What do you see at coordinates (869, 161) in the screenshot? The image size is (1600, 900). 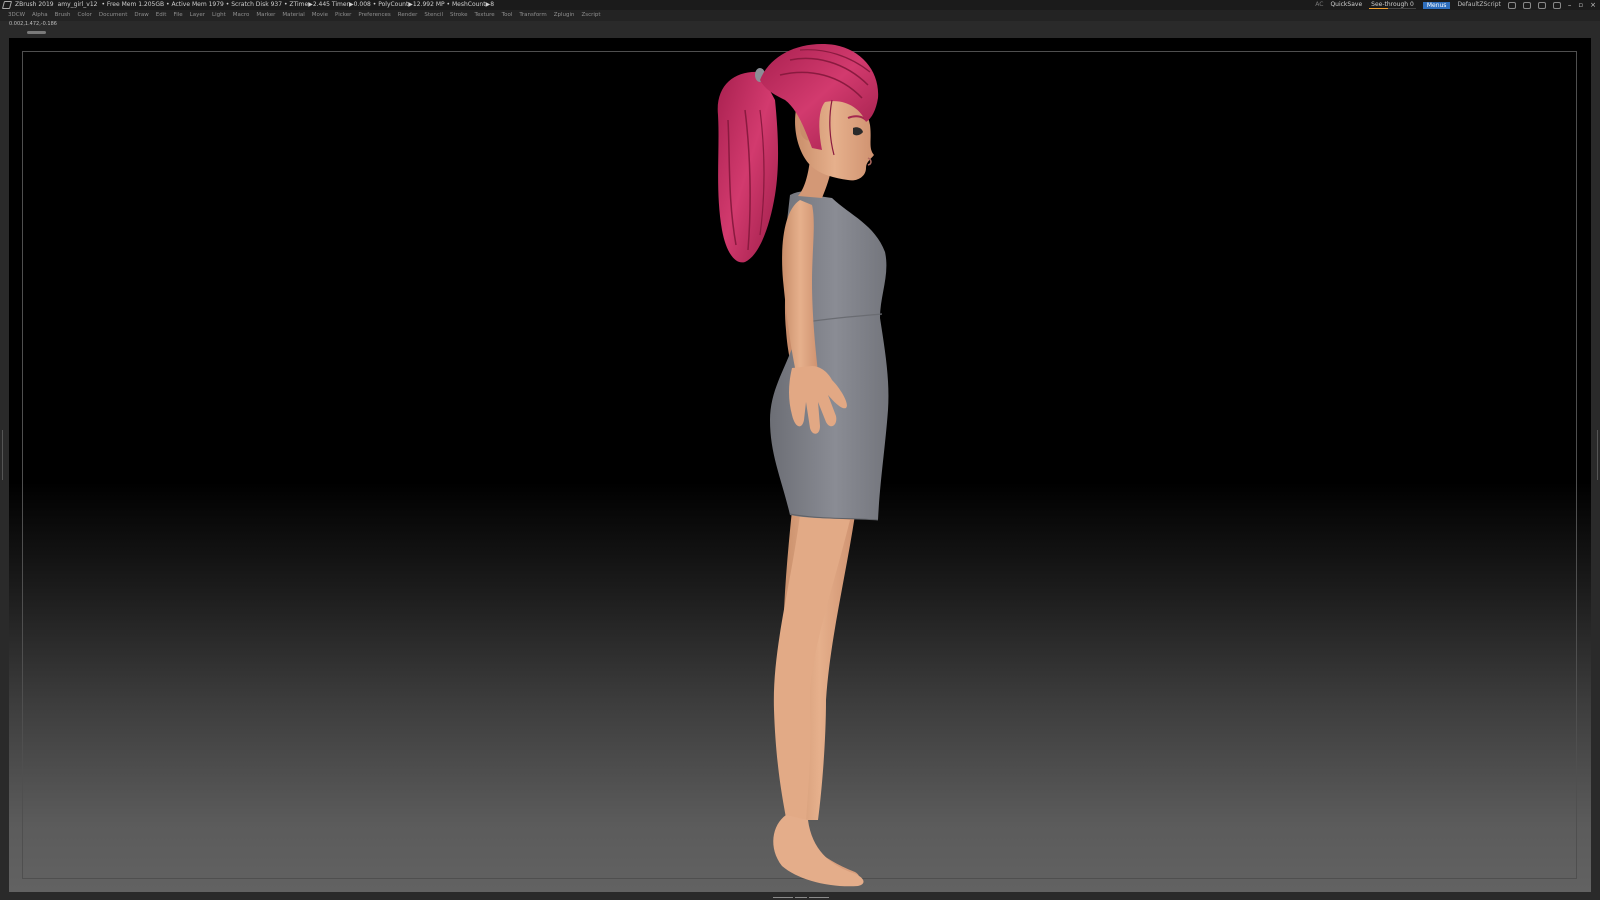 I see `lips` at bounding box center [869, 161].